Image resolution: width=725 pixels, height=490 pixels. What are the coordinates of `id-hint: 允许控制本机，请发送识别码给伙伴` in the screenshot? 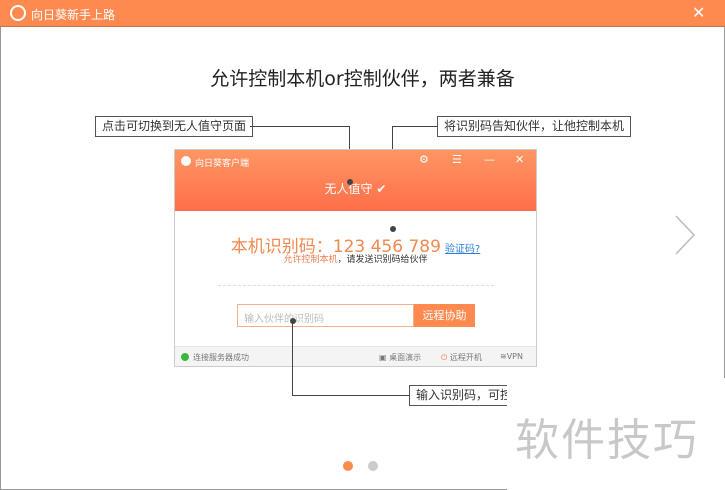 It's located at (355, 258).